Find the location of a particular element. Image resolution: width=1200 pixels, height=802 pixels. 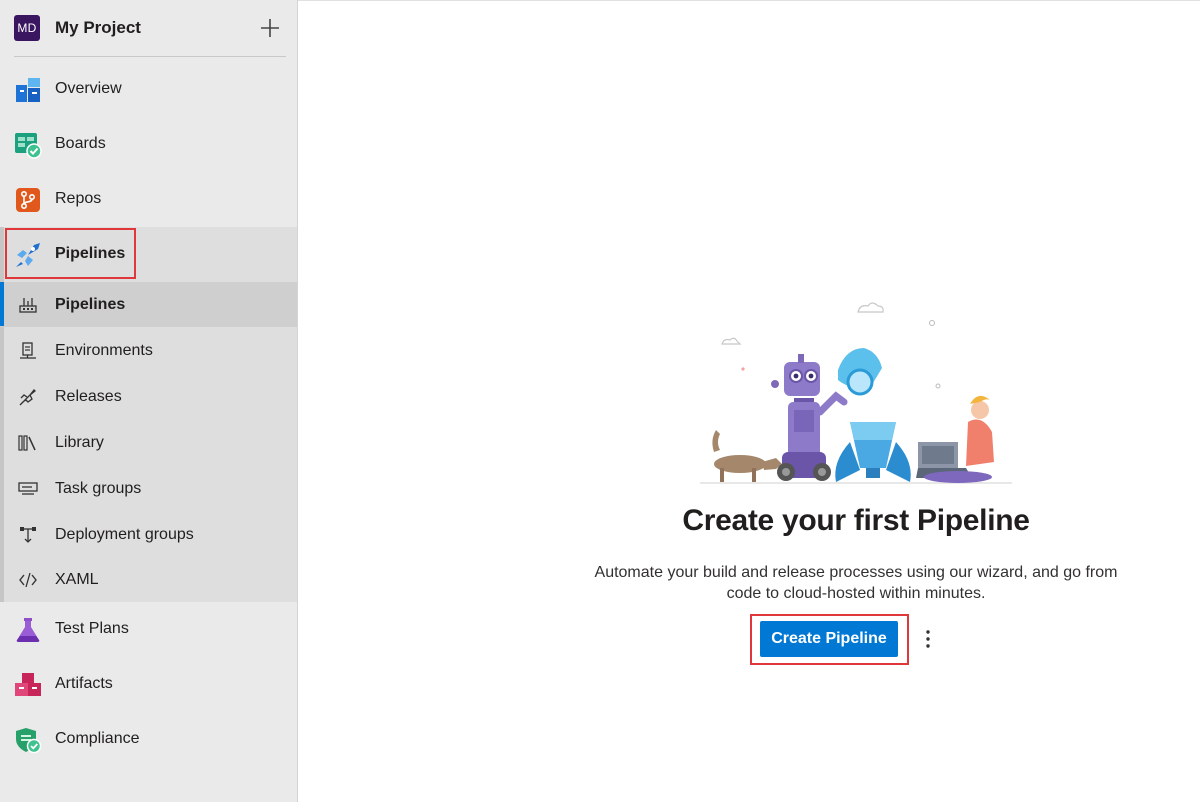

subnav-item-pipelines: Pipelines is located at coordinates (148, 304).